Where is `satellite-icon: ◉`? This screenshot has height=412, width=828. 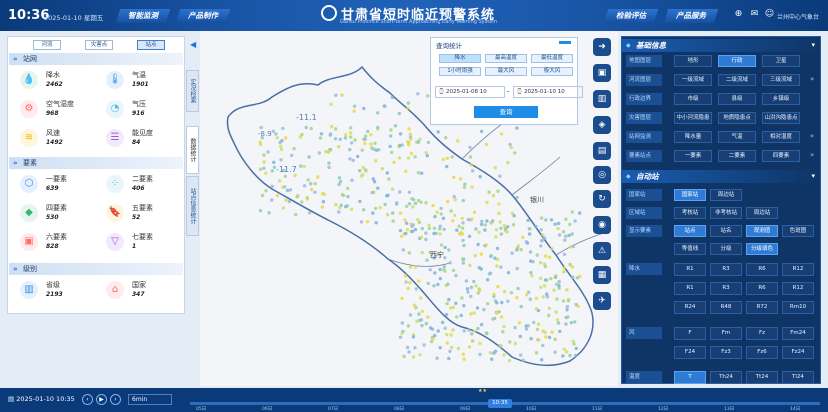
satellite-icon: ◉ is located at coordinates (602, 225).